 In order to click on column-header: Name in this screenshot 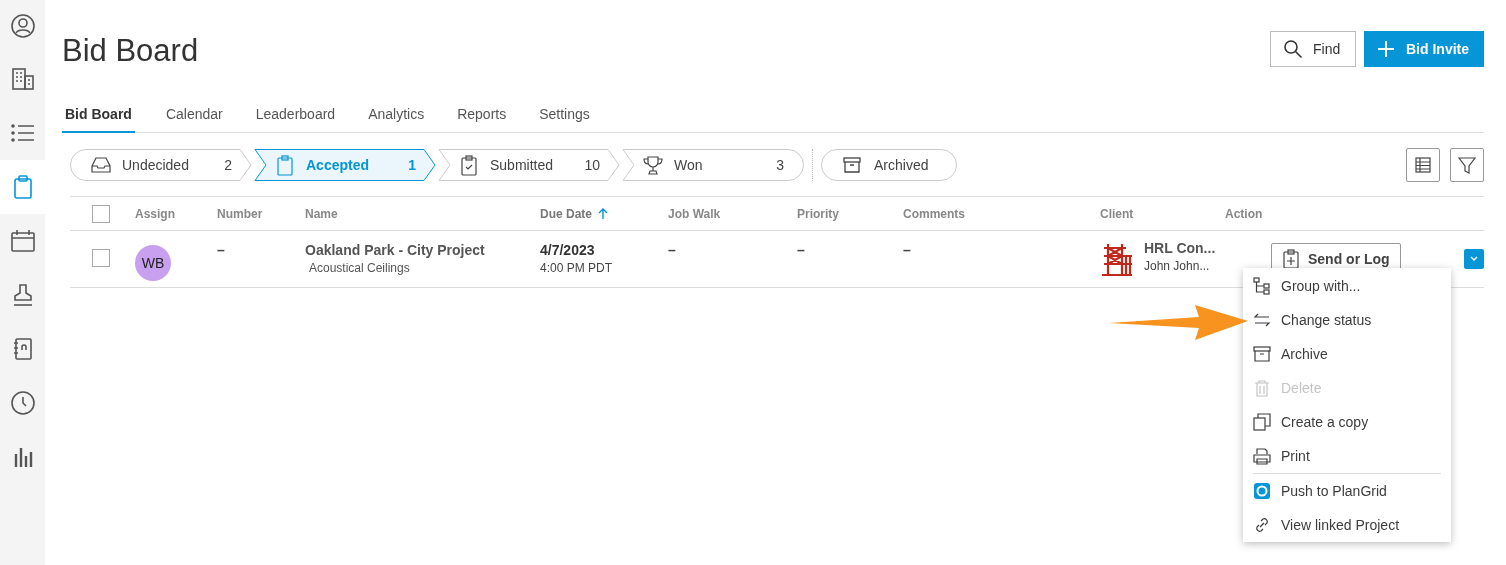, I will do `click(321, 213)`.